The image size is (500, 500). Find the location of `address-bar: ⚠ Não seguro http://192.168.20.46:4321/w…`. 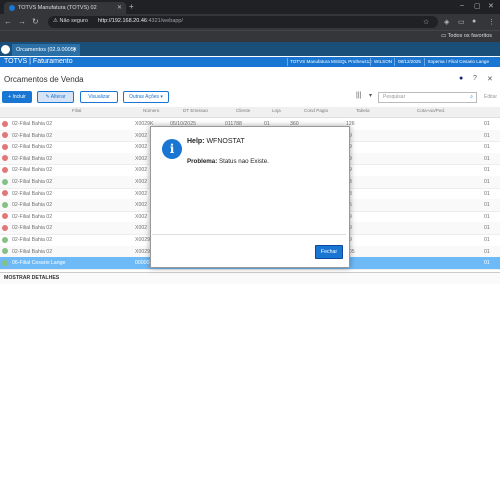

address-bar: ⚠ Não seguro http://192.168.20.46:4321/w… is located at coordinates (243, 22).